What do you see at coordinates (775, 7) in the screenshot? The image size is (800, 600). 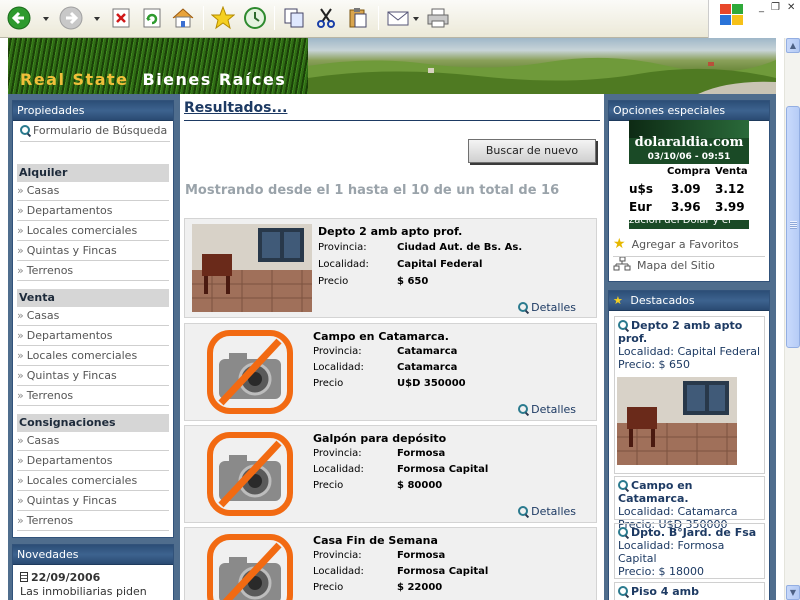 I see `restore-icon: ❐` at bounding box center [775, 7].